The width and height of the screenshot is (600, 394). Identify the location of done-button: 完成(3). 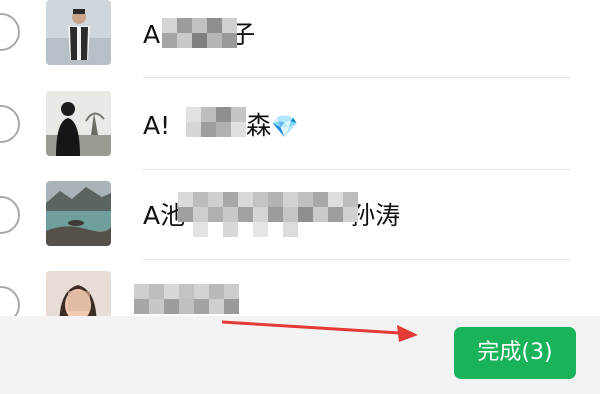
(515, 353).